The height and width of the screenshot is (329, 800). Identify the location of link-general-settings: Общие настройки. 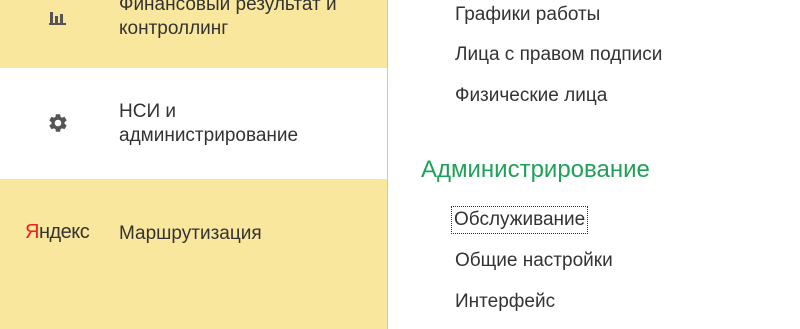
(534, 261).